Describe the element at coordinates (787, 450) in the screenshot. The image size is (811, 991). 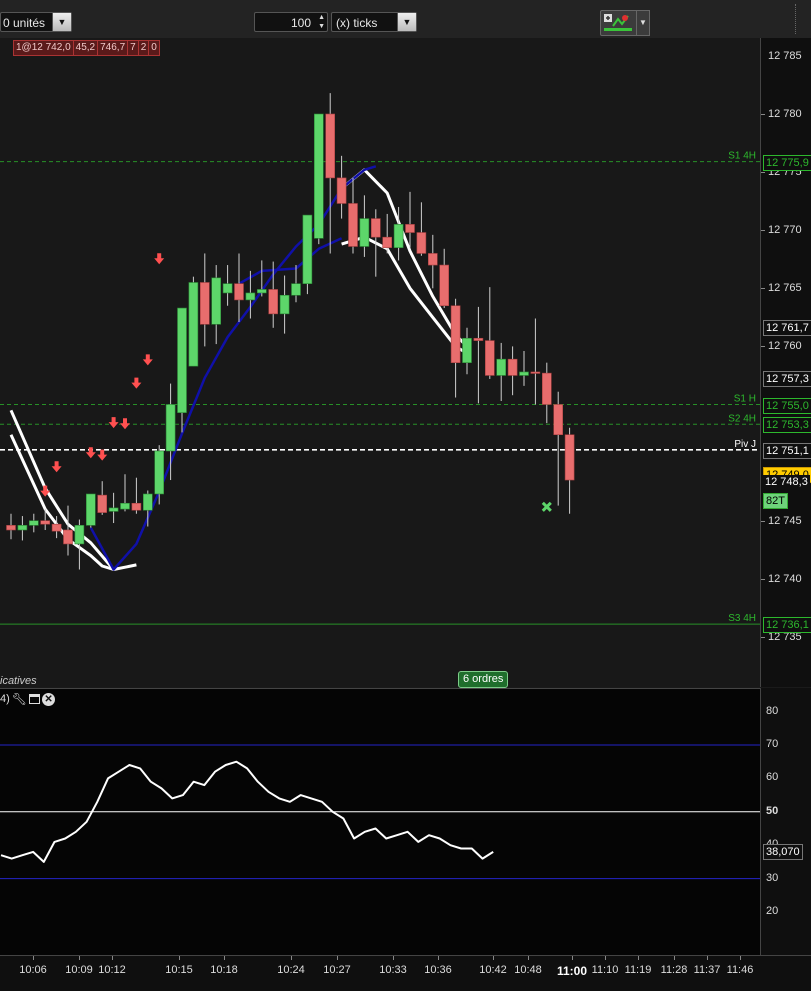
I see `pivot-price-tag: 12 751,1` at that location.